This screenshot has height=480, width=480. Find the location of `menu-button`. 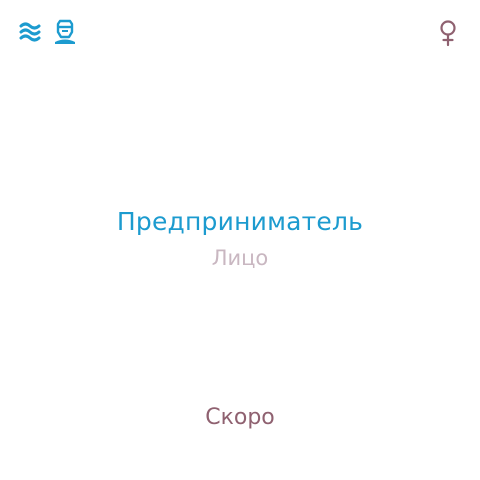

menu-button is located at coordinates (31, 32).